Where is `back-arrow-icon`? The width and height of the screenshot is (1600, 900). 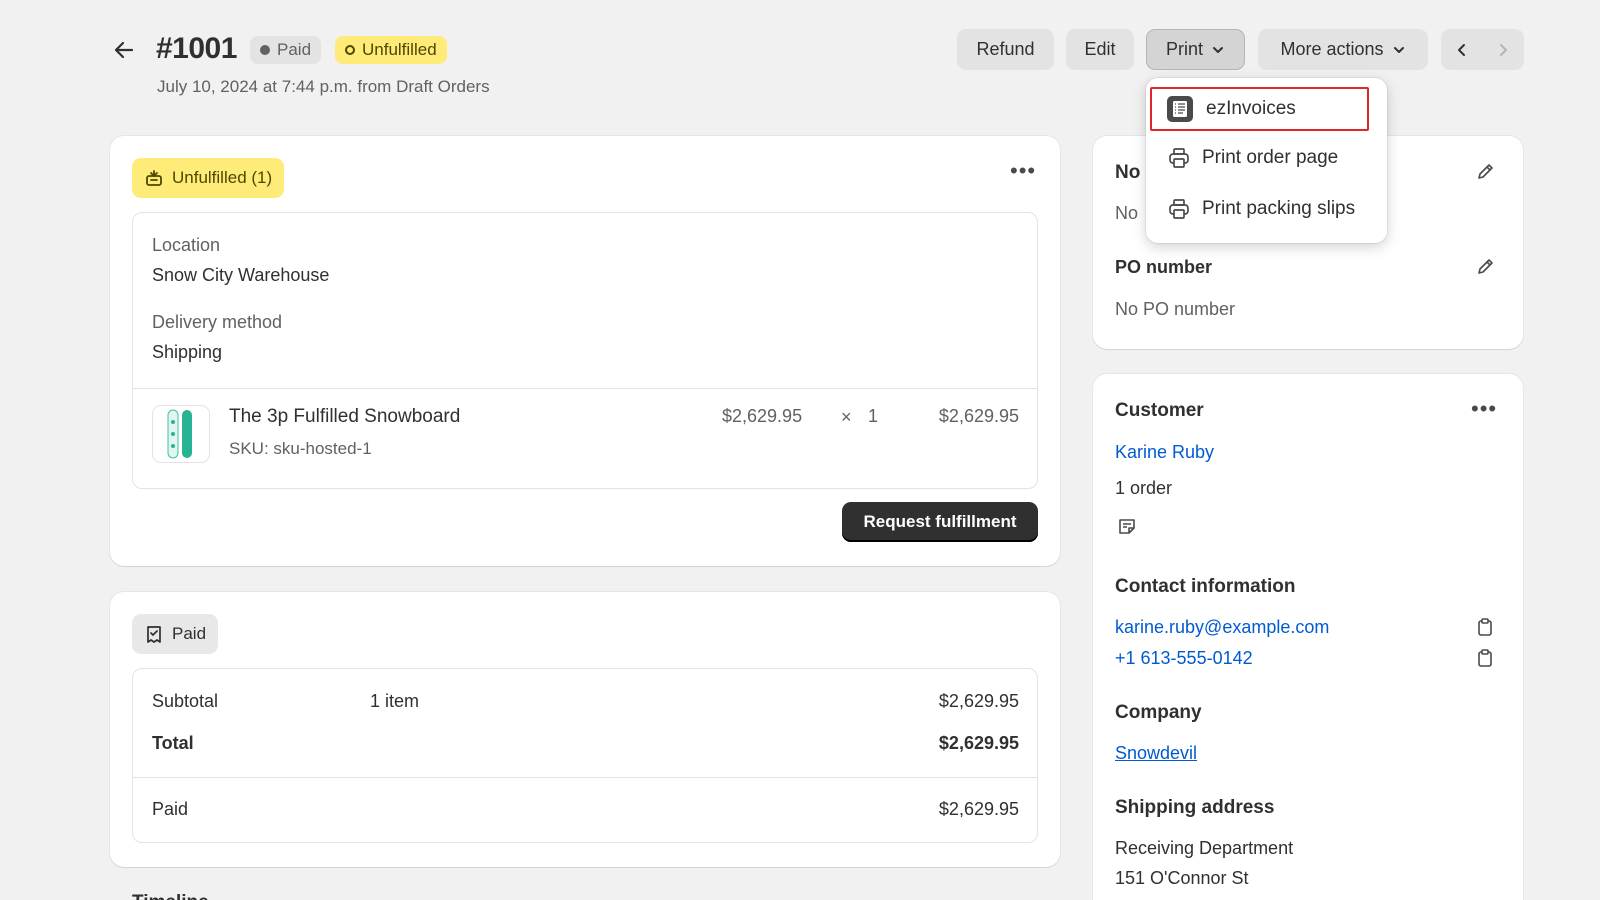 back-arrow-icon is located at coordinates (124, 50).